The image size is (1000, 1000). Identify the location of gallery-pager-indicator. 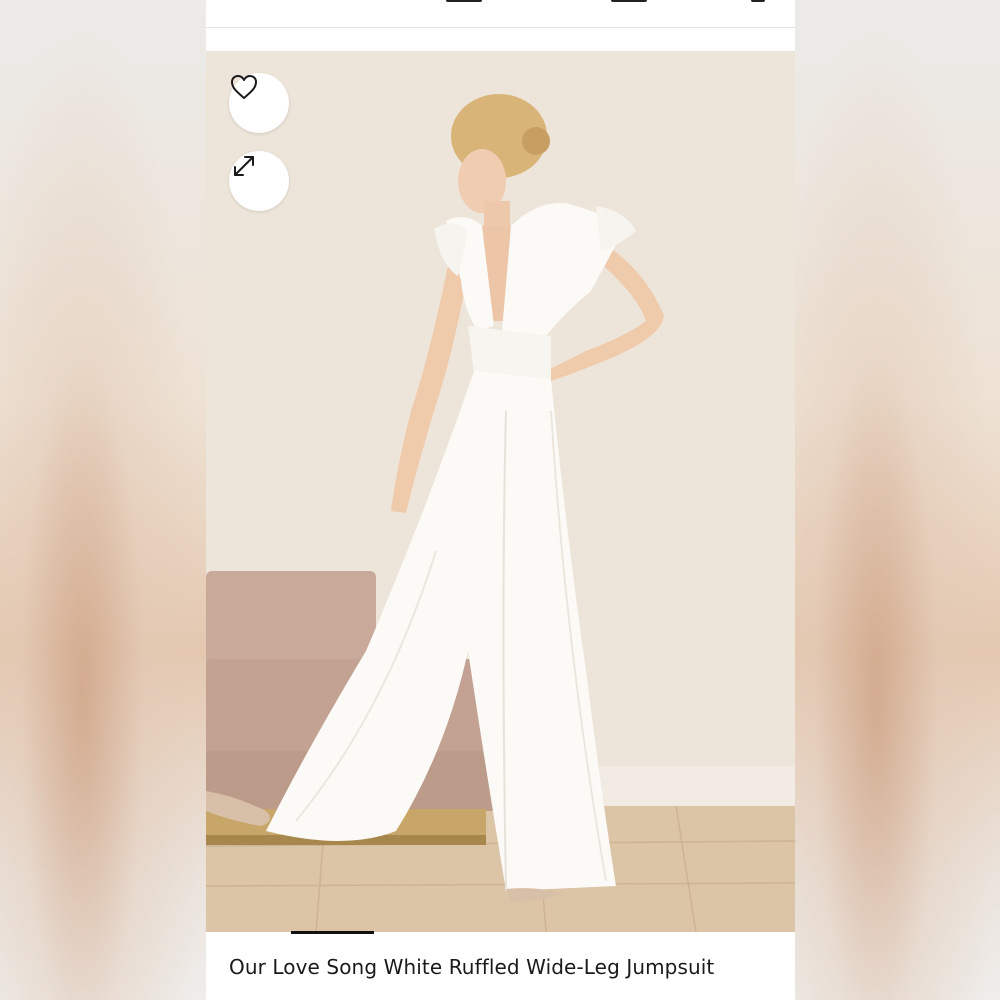
(332, 932).